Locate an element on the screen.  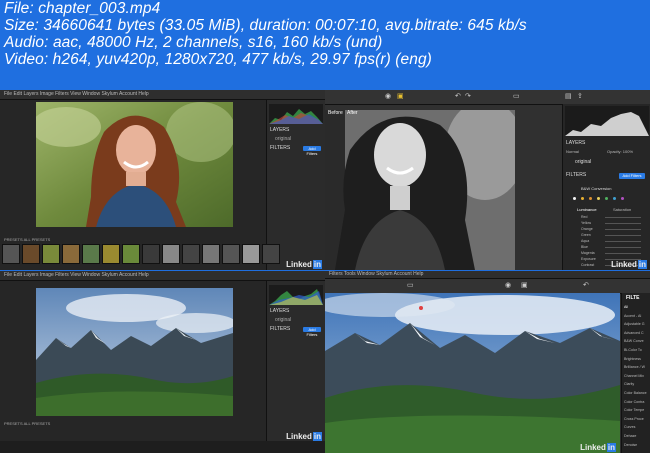
filter-list-item: Color Tempe is located at coordinates (634, 410).